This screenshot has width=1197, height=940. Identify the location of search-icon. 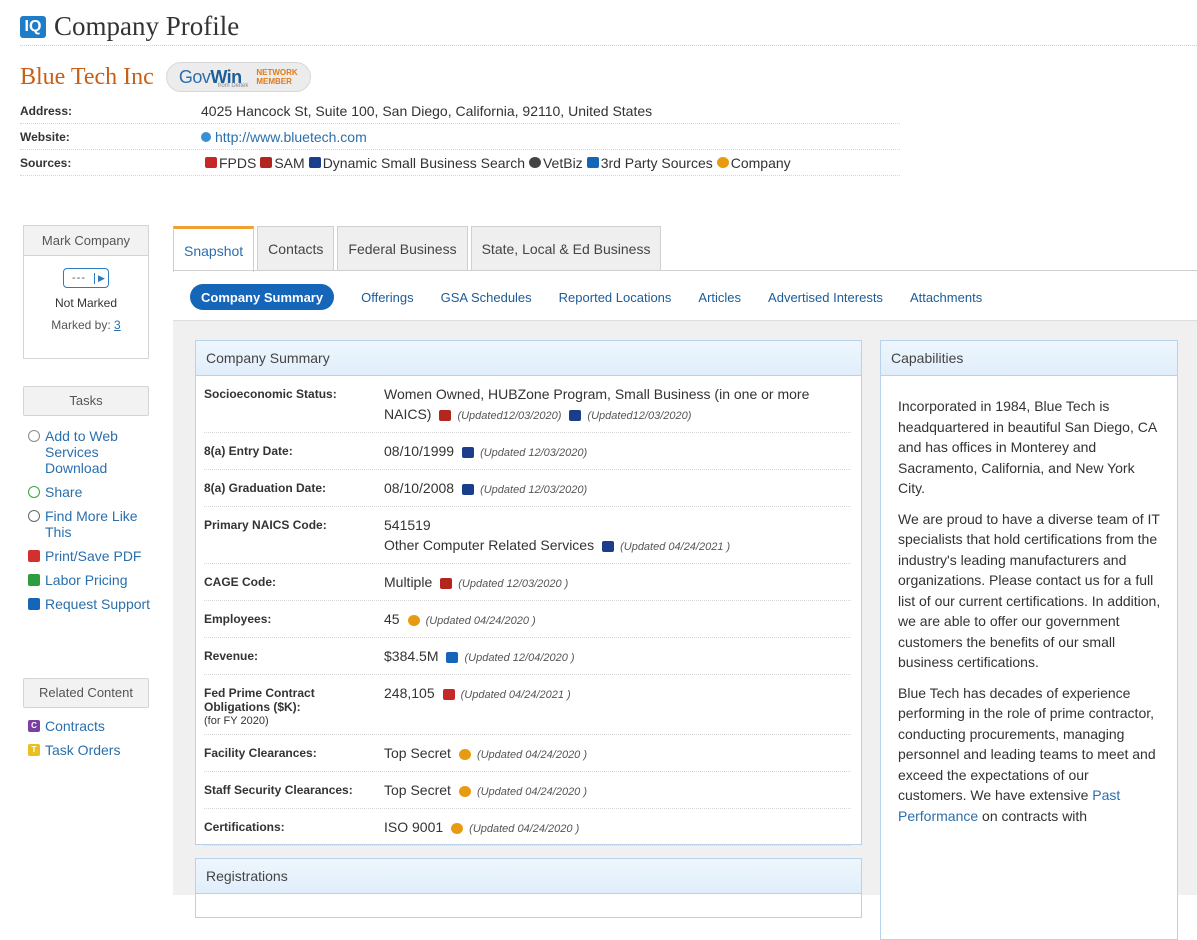
(34, 516).